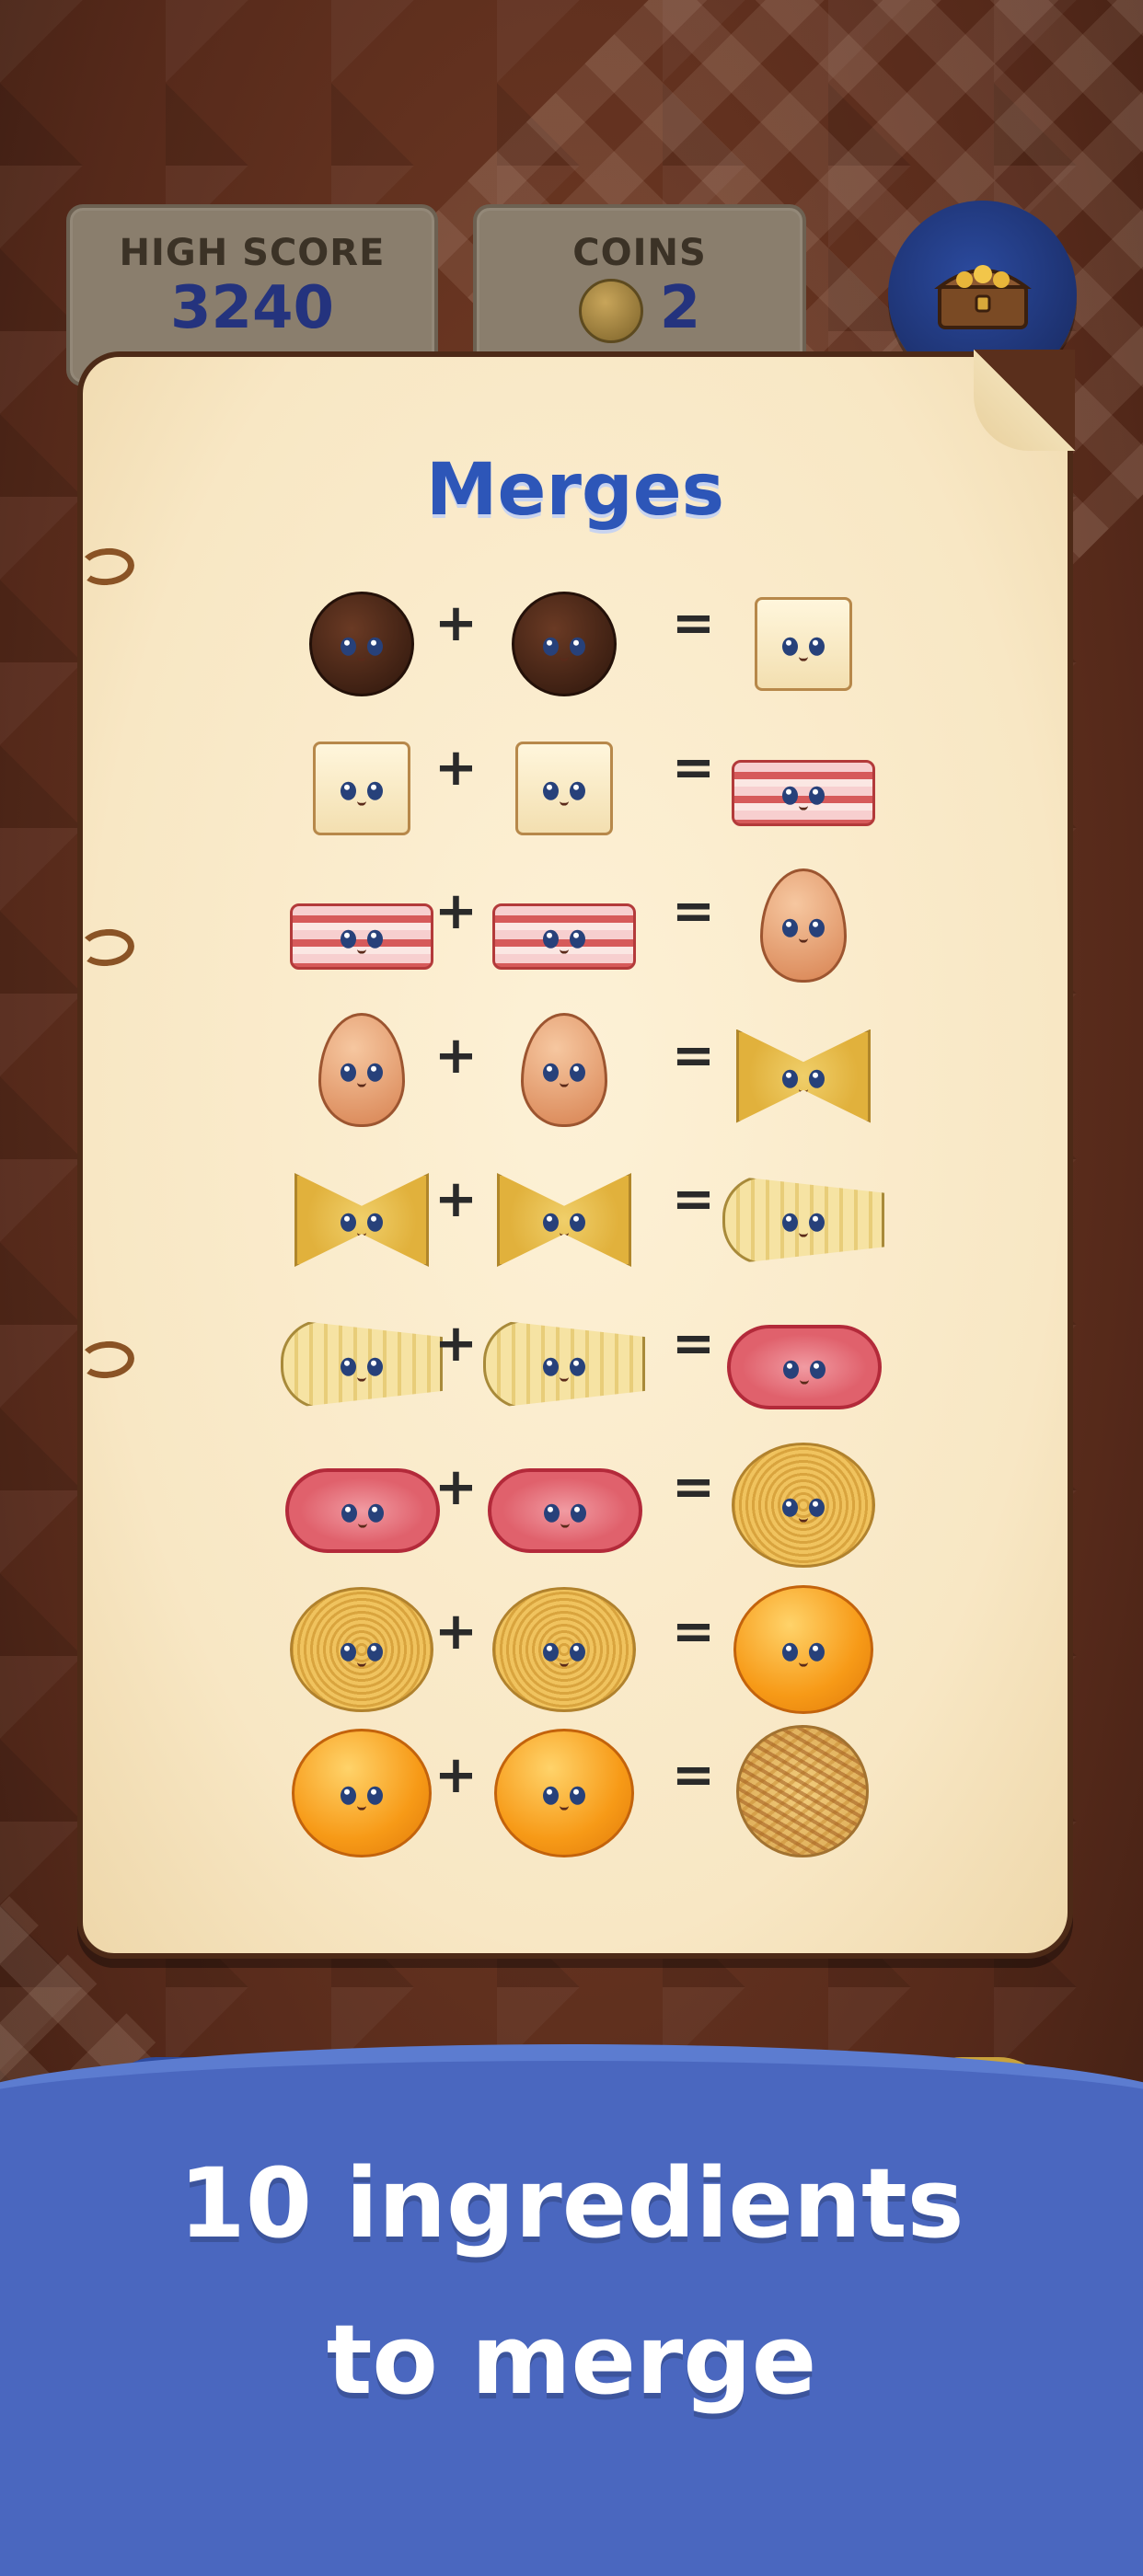  What do you see at coordinates (252, 308) in the screenshot?
I see `high-score-value: 3240` at bounding box center [252, 308].